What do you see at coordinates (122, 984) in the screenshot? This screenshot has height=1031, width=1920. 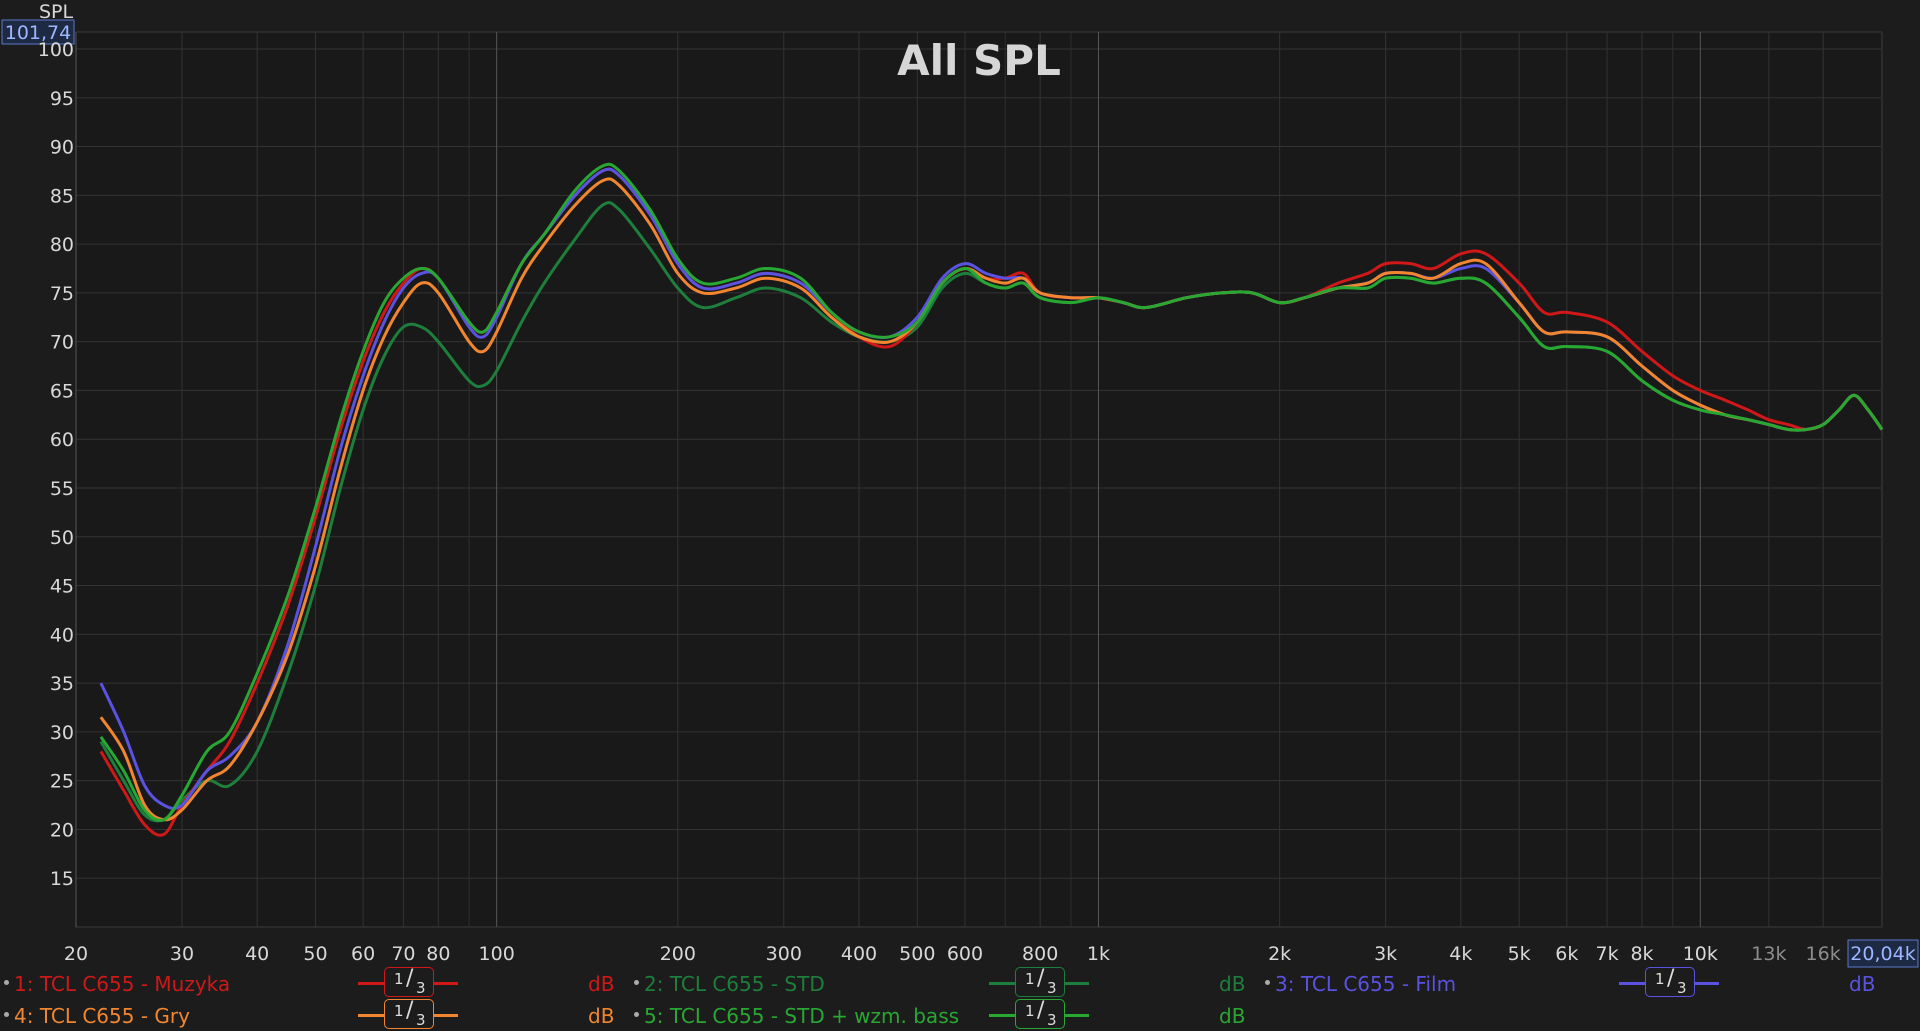 I see `legend-label: 1: TCL C655 - Muzyka` at bounding box center [122, 984].